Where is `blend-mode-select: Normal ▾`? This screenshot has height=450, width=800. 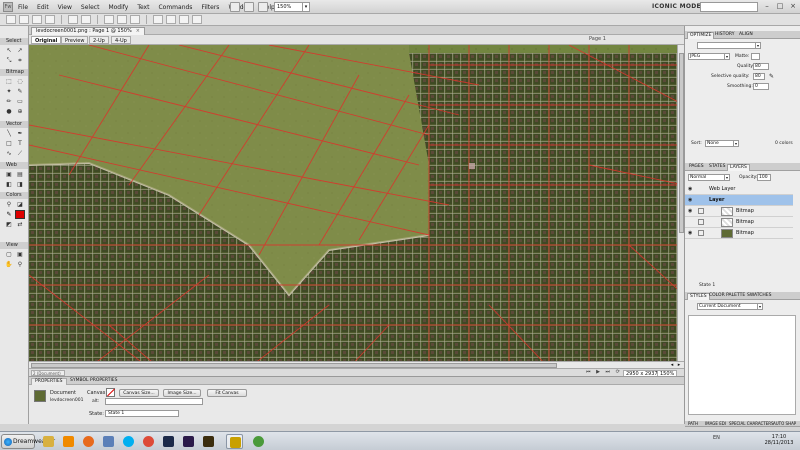
blend-mode-select: Normal ▾ is located at coordinates (709, 177).